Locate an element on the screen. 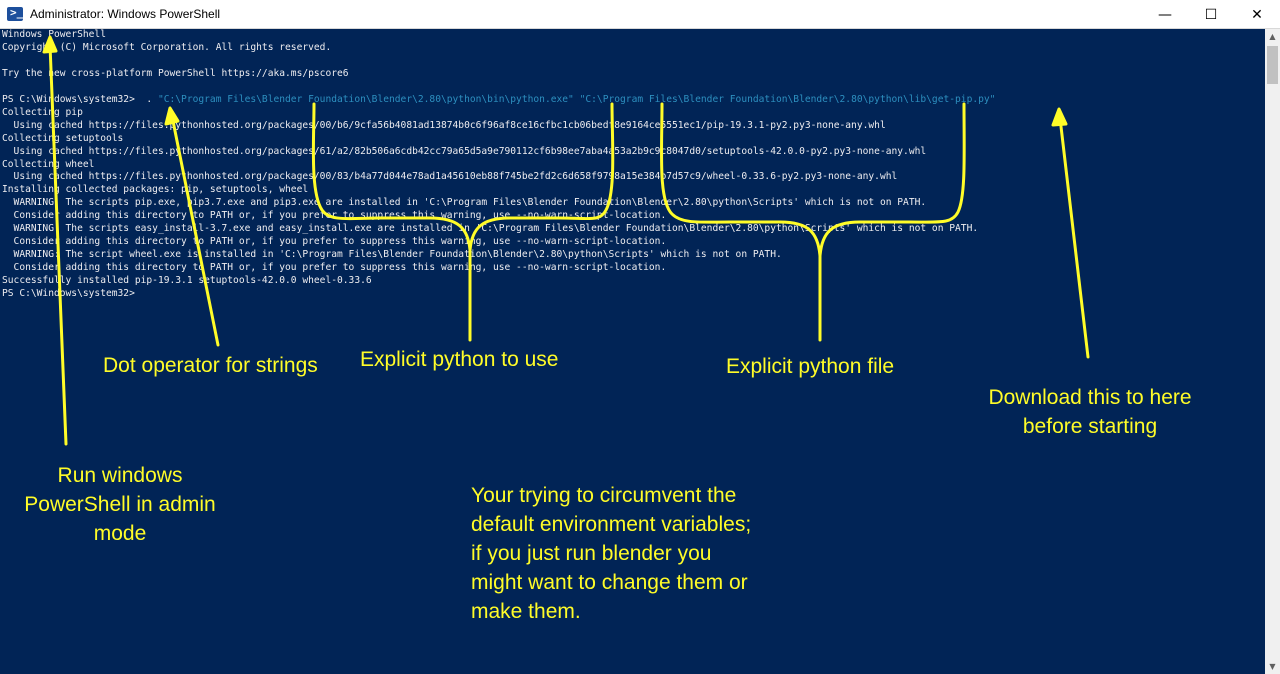 The image size is (1280, 674). maximize-icon: ☐ is located at coordinates (1211, 14).